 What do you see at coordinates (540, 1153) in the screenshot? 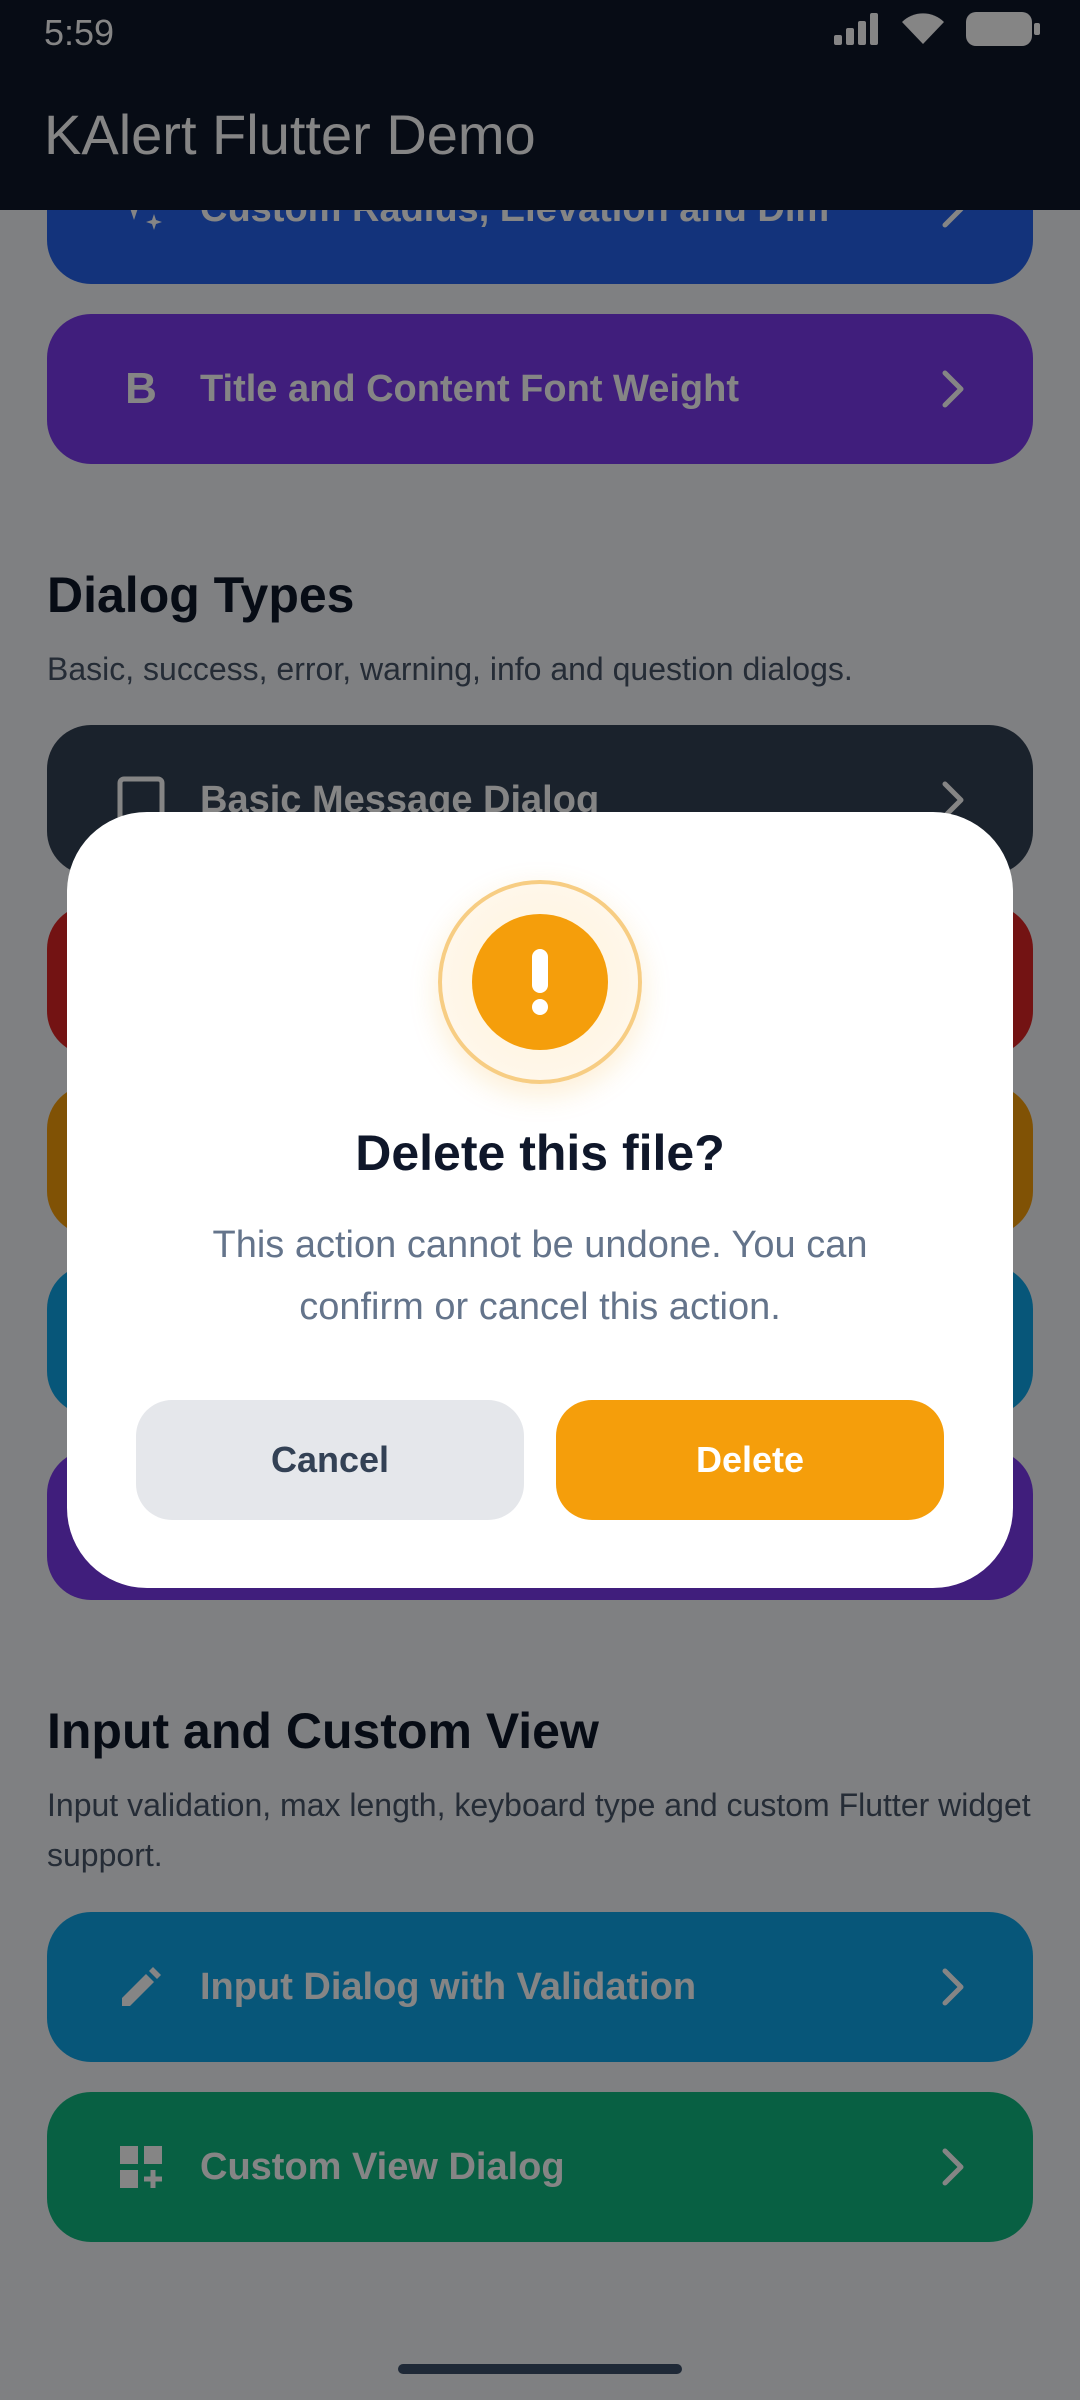
I see `dialog-title: Delete this file?` at bounding box center [540, 1153].